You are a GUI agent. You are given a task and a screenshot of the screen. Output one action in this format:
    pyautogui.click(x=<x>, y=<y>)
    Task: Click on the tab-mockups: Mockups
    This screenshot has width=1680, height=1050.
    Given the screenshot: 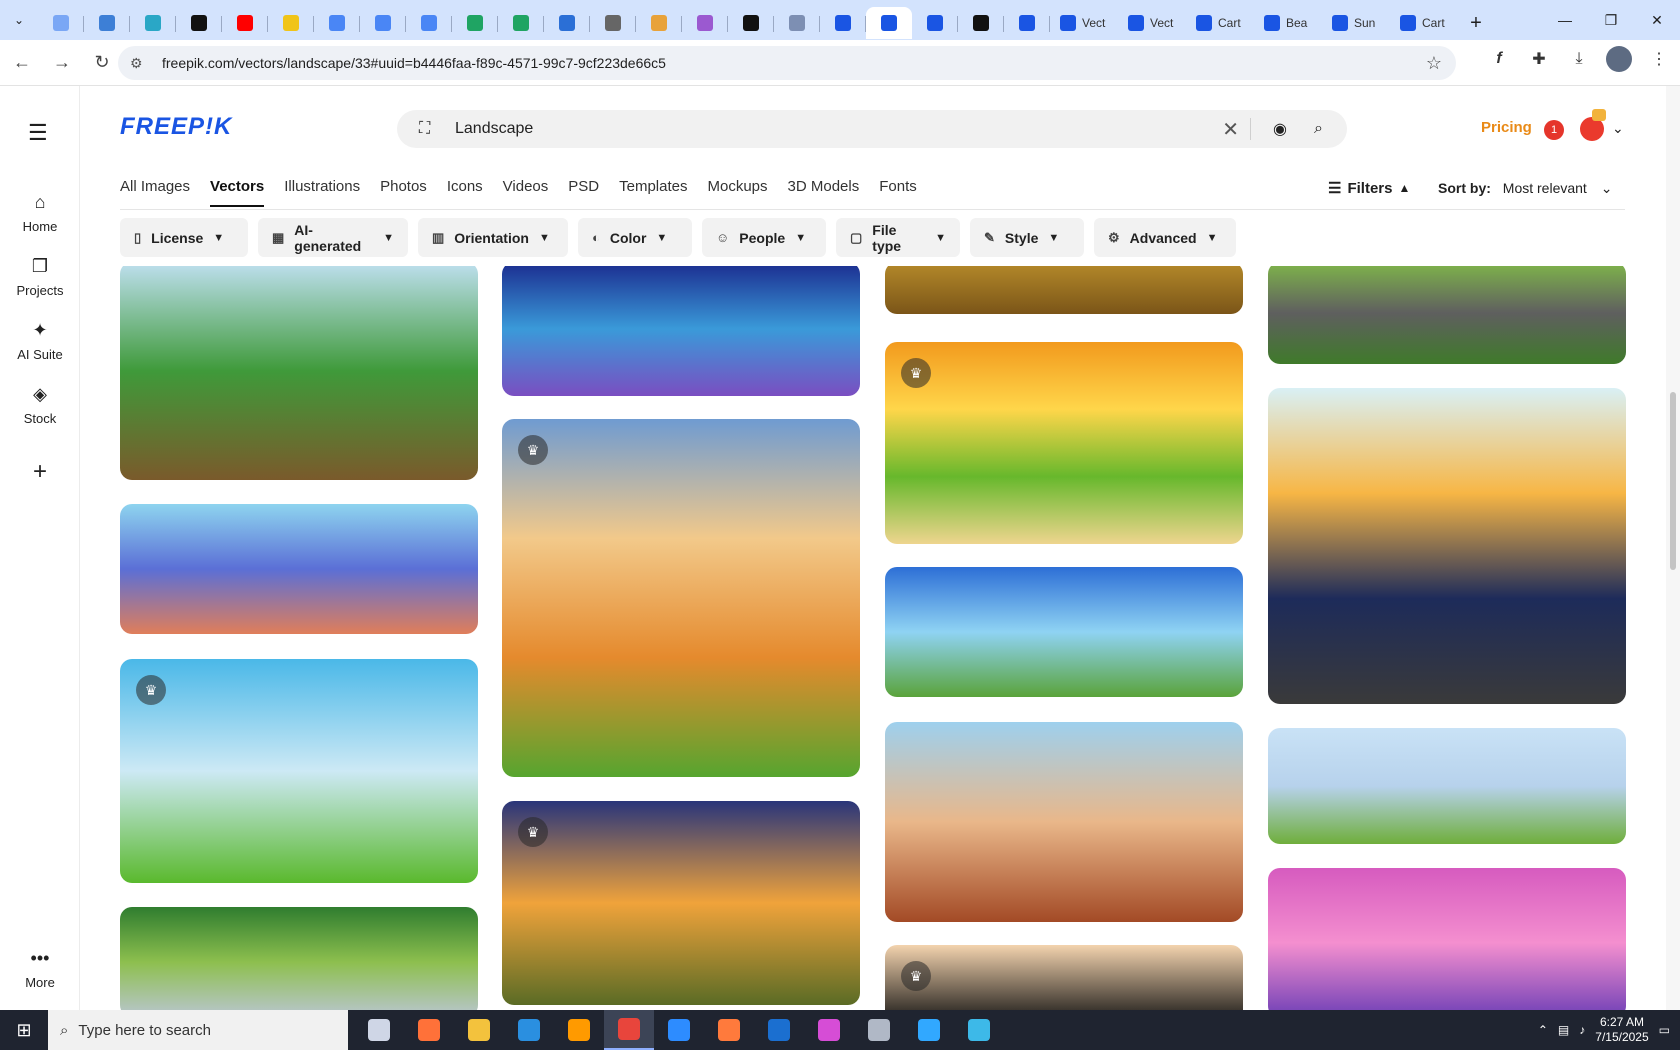 What is the action you would take?
    pyautogui.click(x=737, y=192)
    